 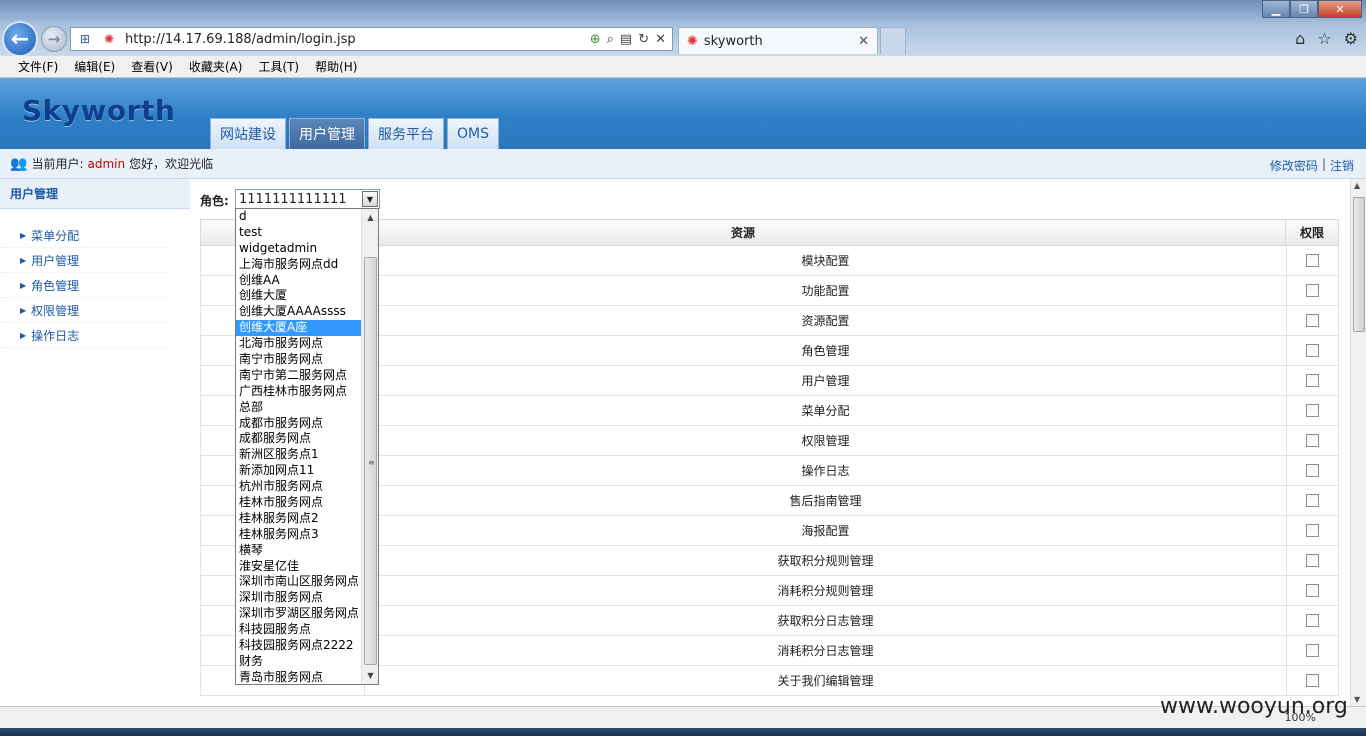 What do you see at coordinates (595, 39) in the screenshot?
I see `add-icon: ⊕` at bounding box center [595, 39].